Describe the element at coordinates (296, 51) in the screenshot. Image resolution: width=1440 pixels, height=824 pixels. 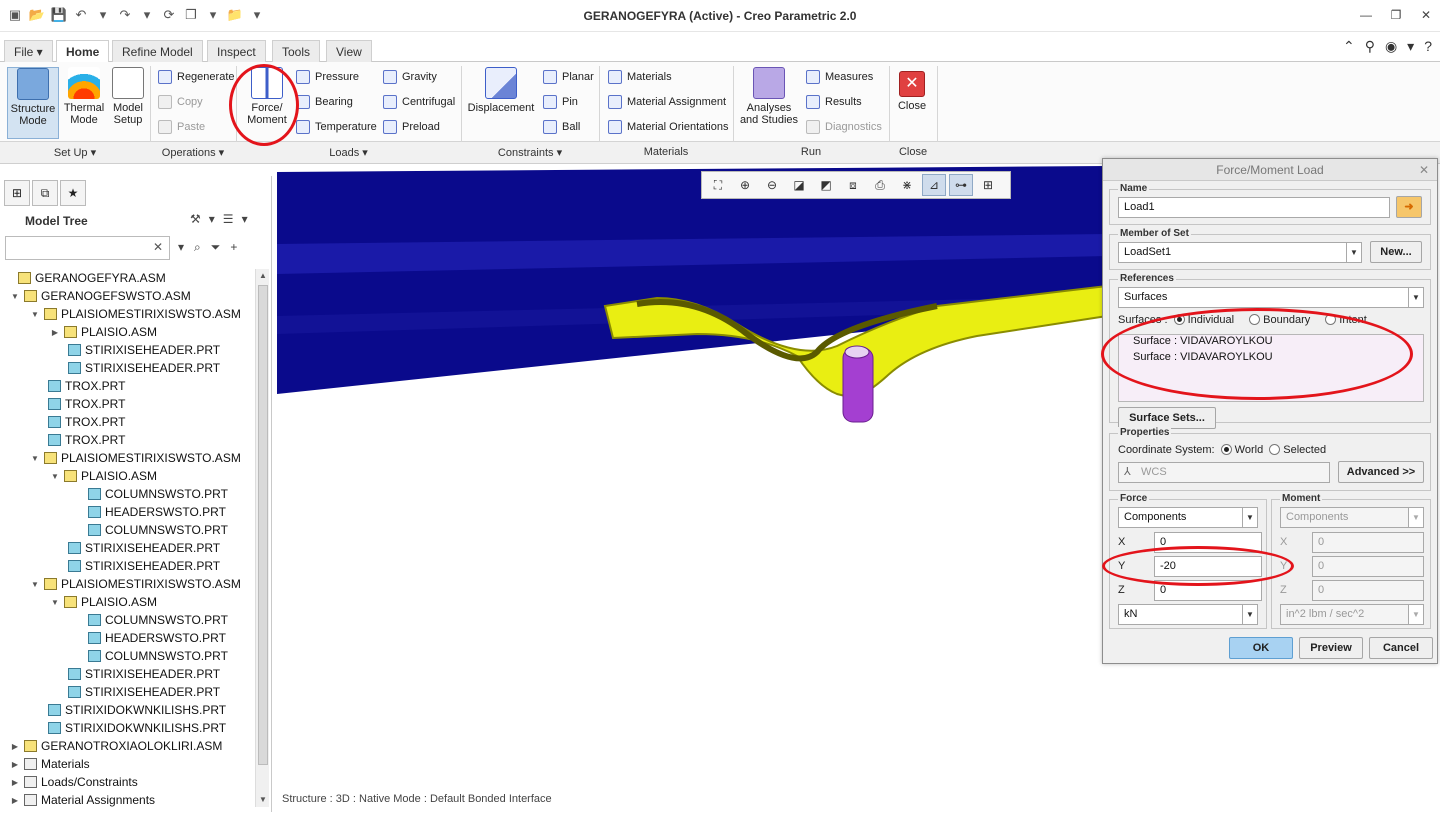
I see `tab-tools: Tools` at that location.